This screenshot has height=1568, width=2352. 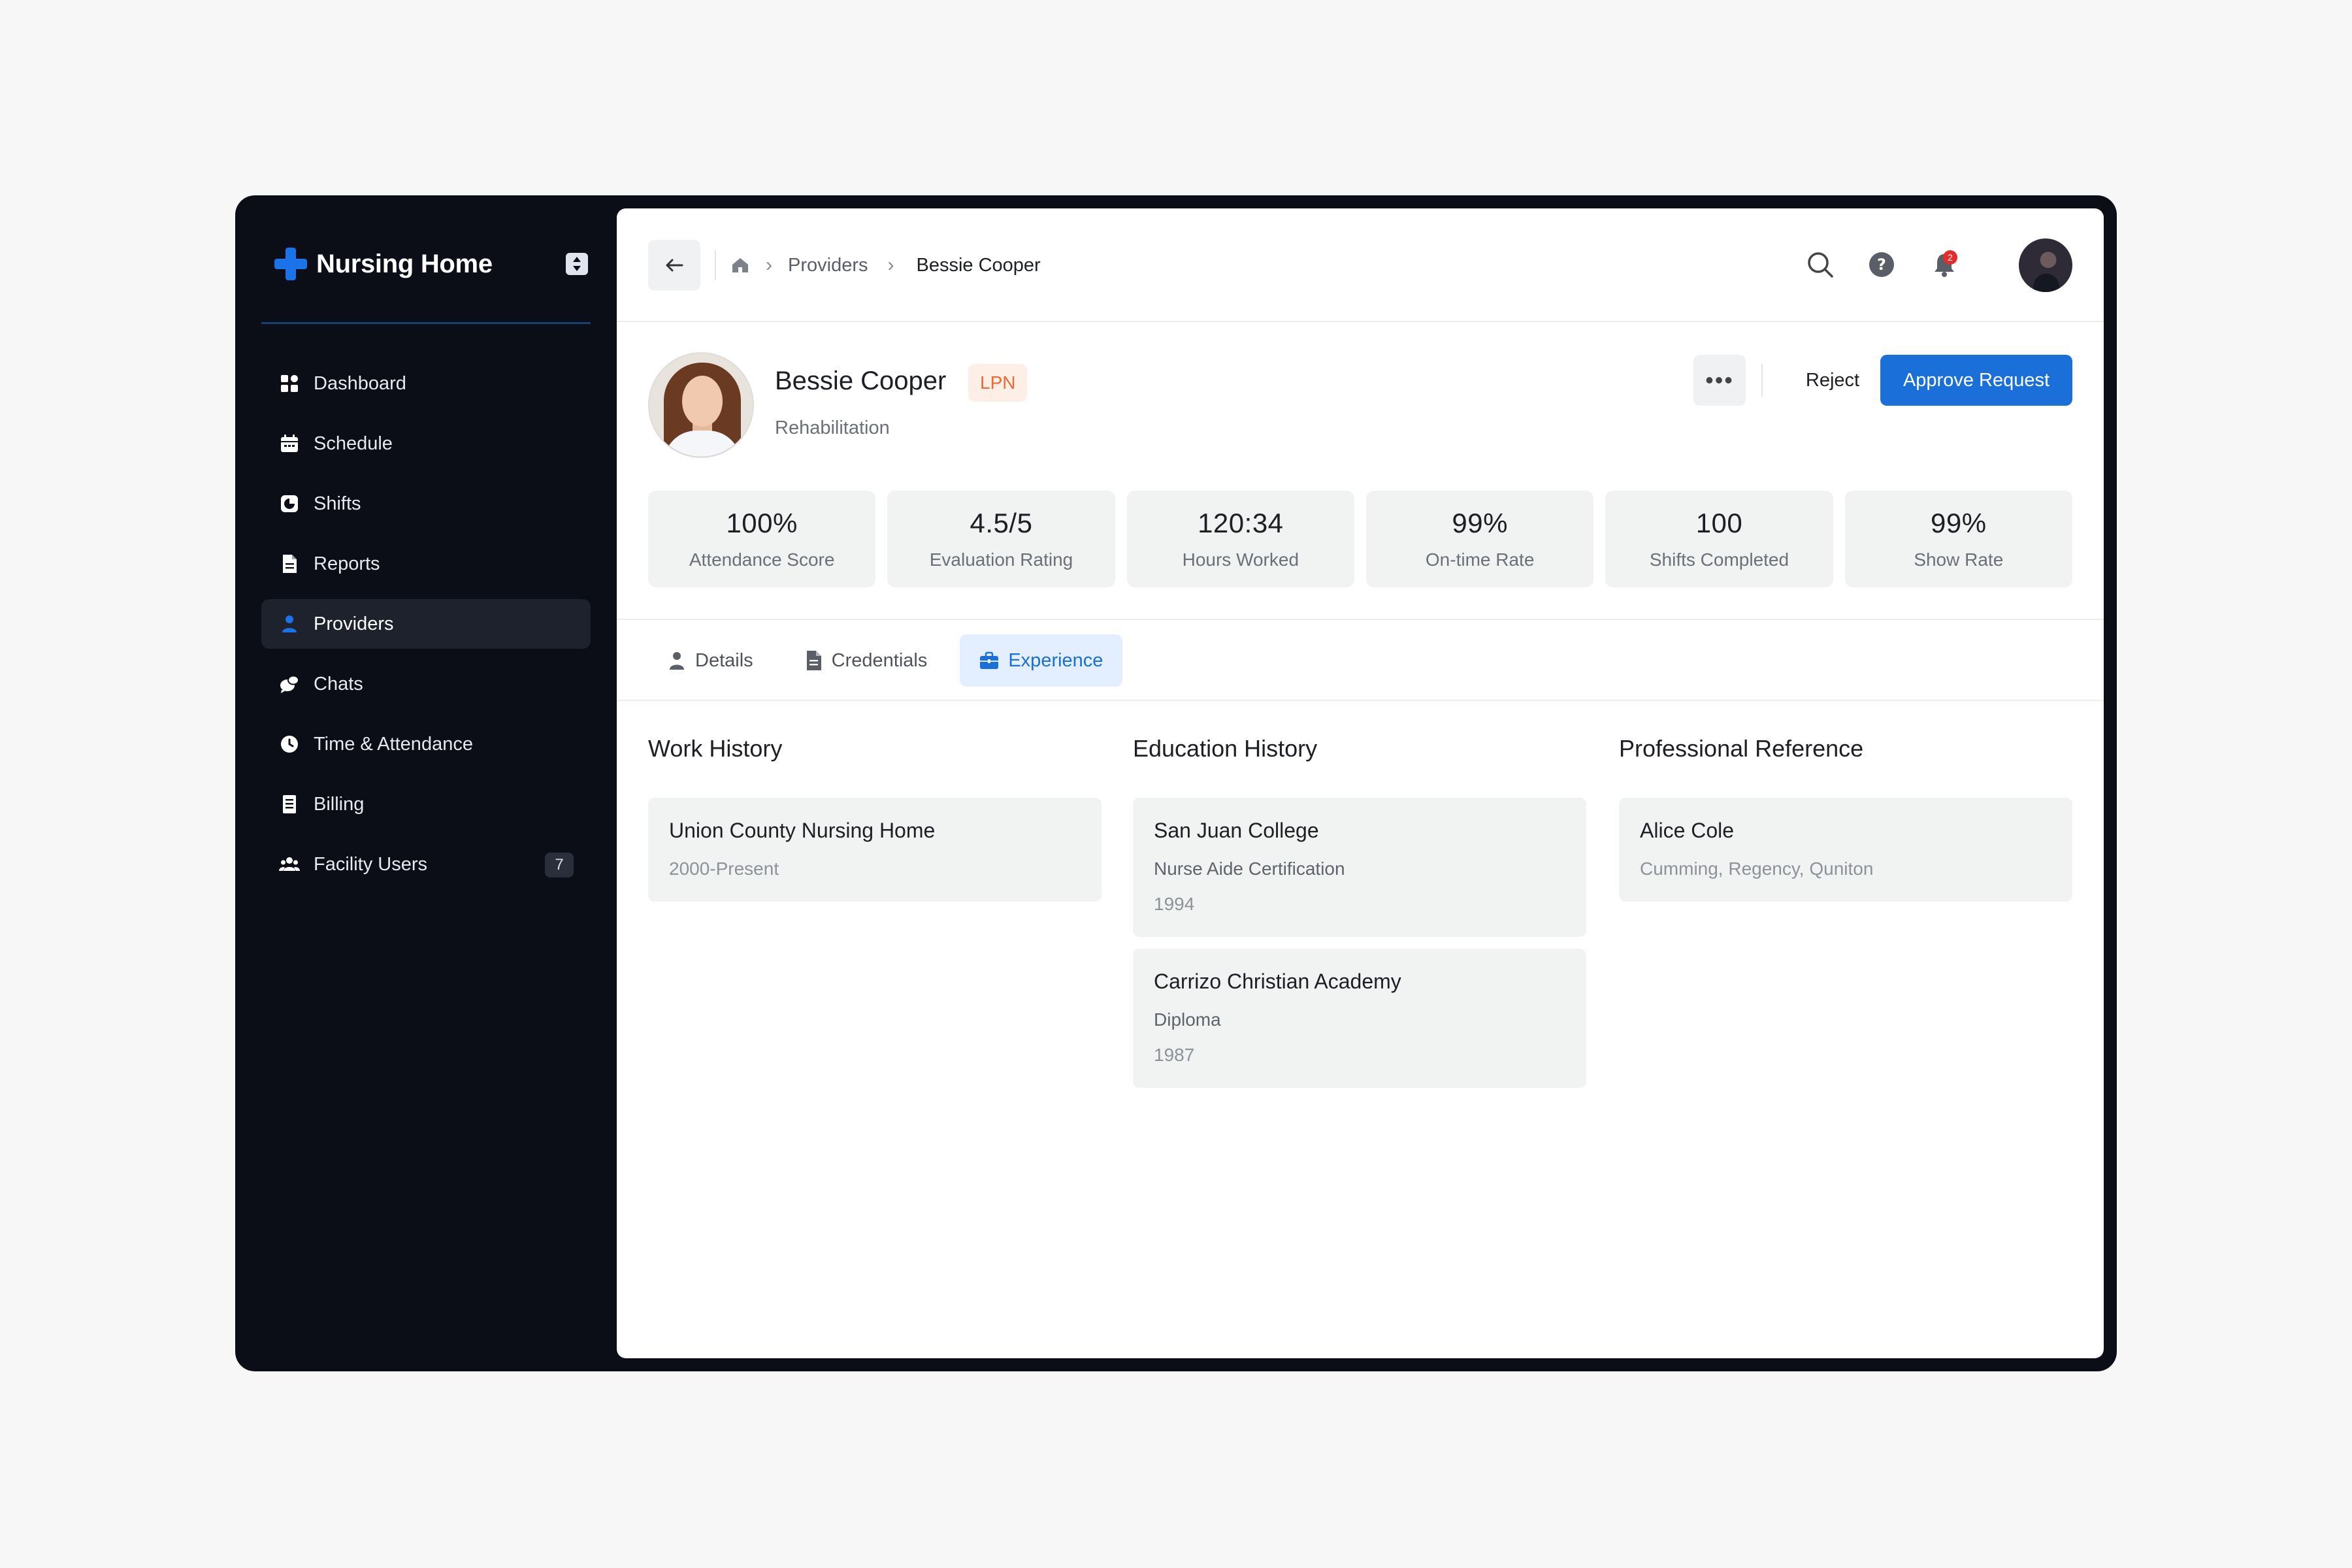 I want to click on stat-label: Hours Worked, so click(x=1240, y=559).